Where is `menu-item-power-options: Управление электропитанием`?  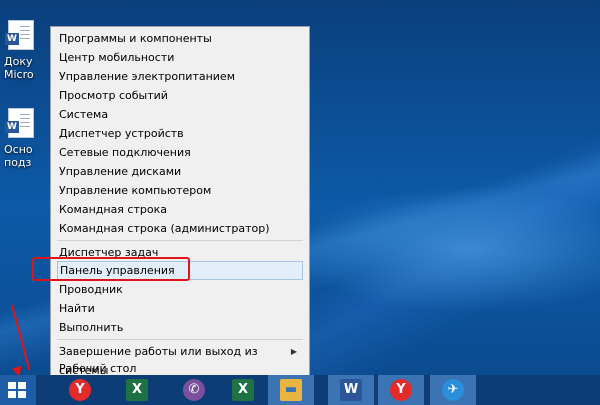
menu-item-power-options: Управление электропитанием is located at coordinates (180, 76).